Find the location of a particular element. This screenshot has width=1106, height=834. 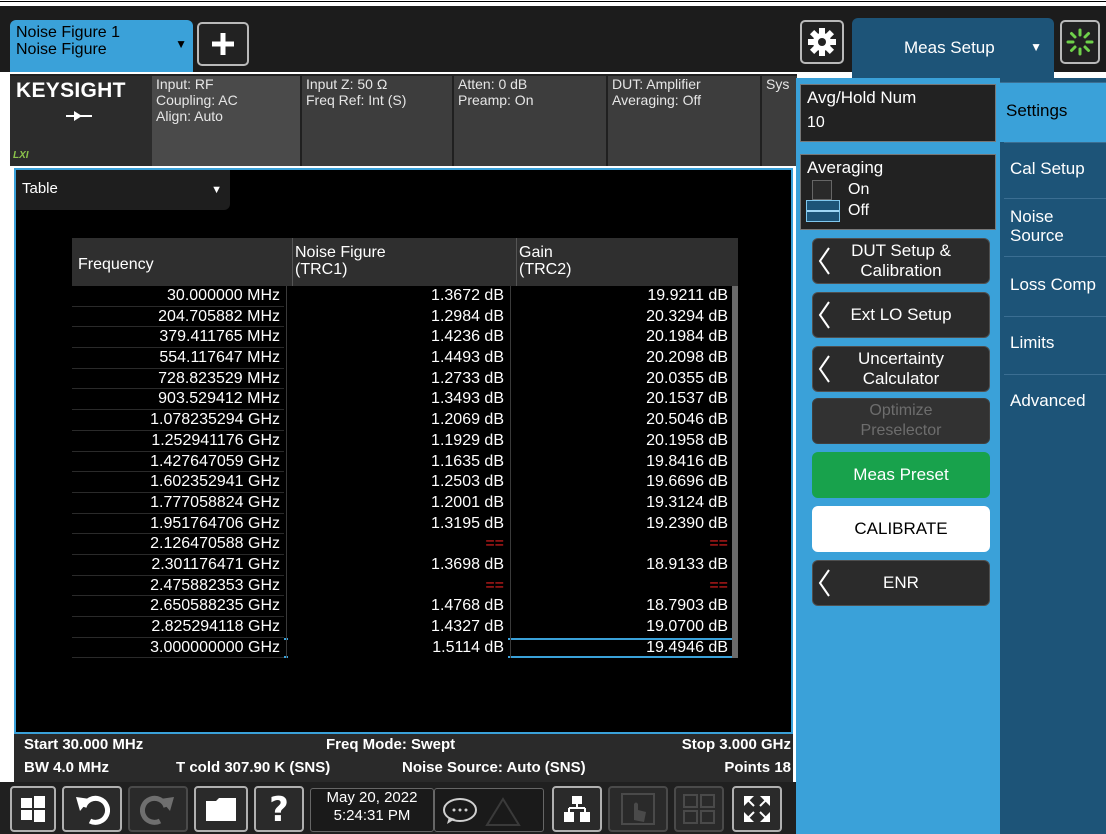

avg-hold-num-value: 10 is located at coordinates (816, 122).